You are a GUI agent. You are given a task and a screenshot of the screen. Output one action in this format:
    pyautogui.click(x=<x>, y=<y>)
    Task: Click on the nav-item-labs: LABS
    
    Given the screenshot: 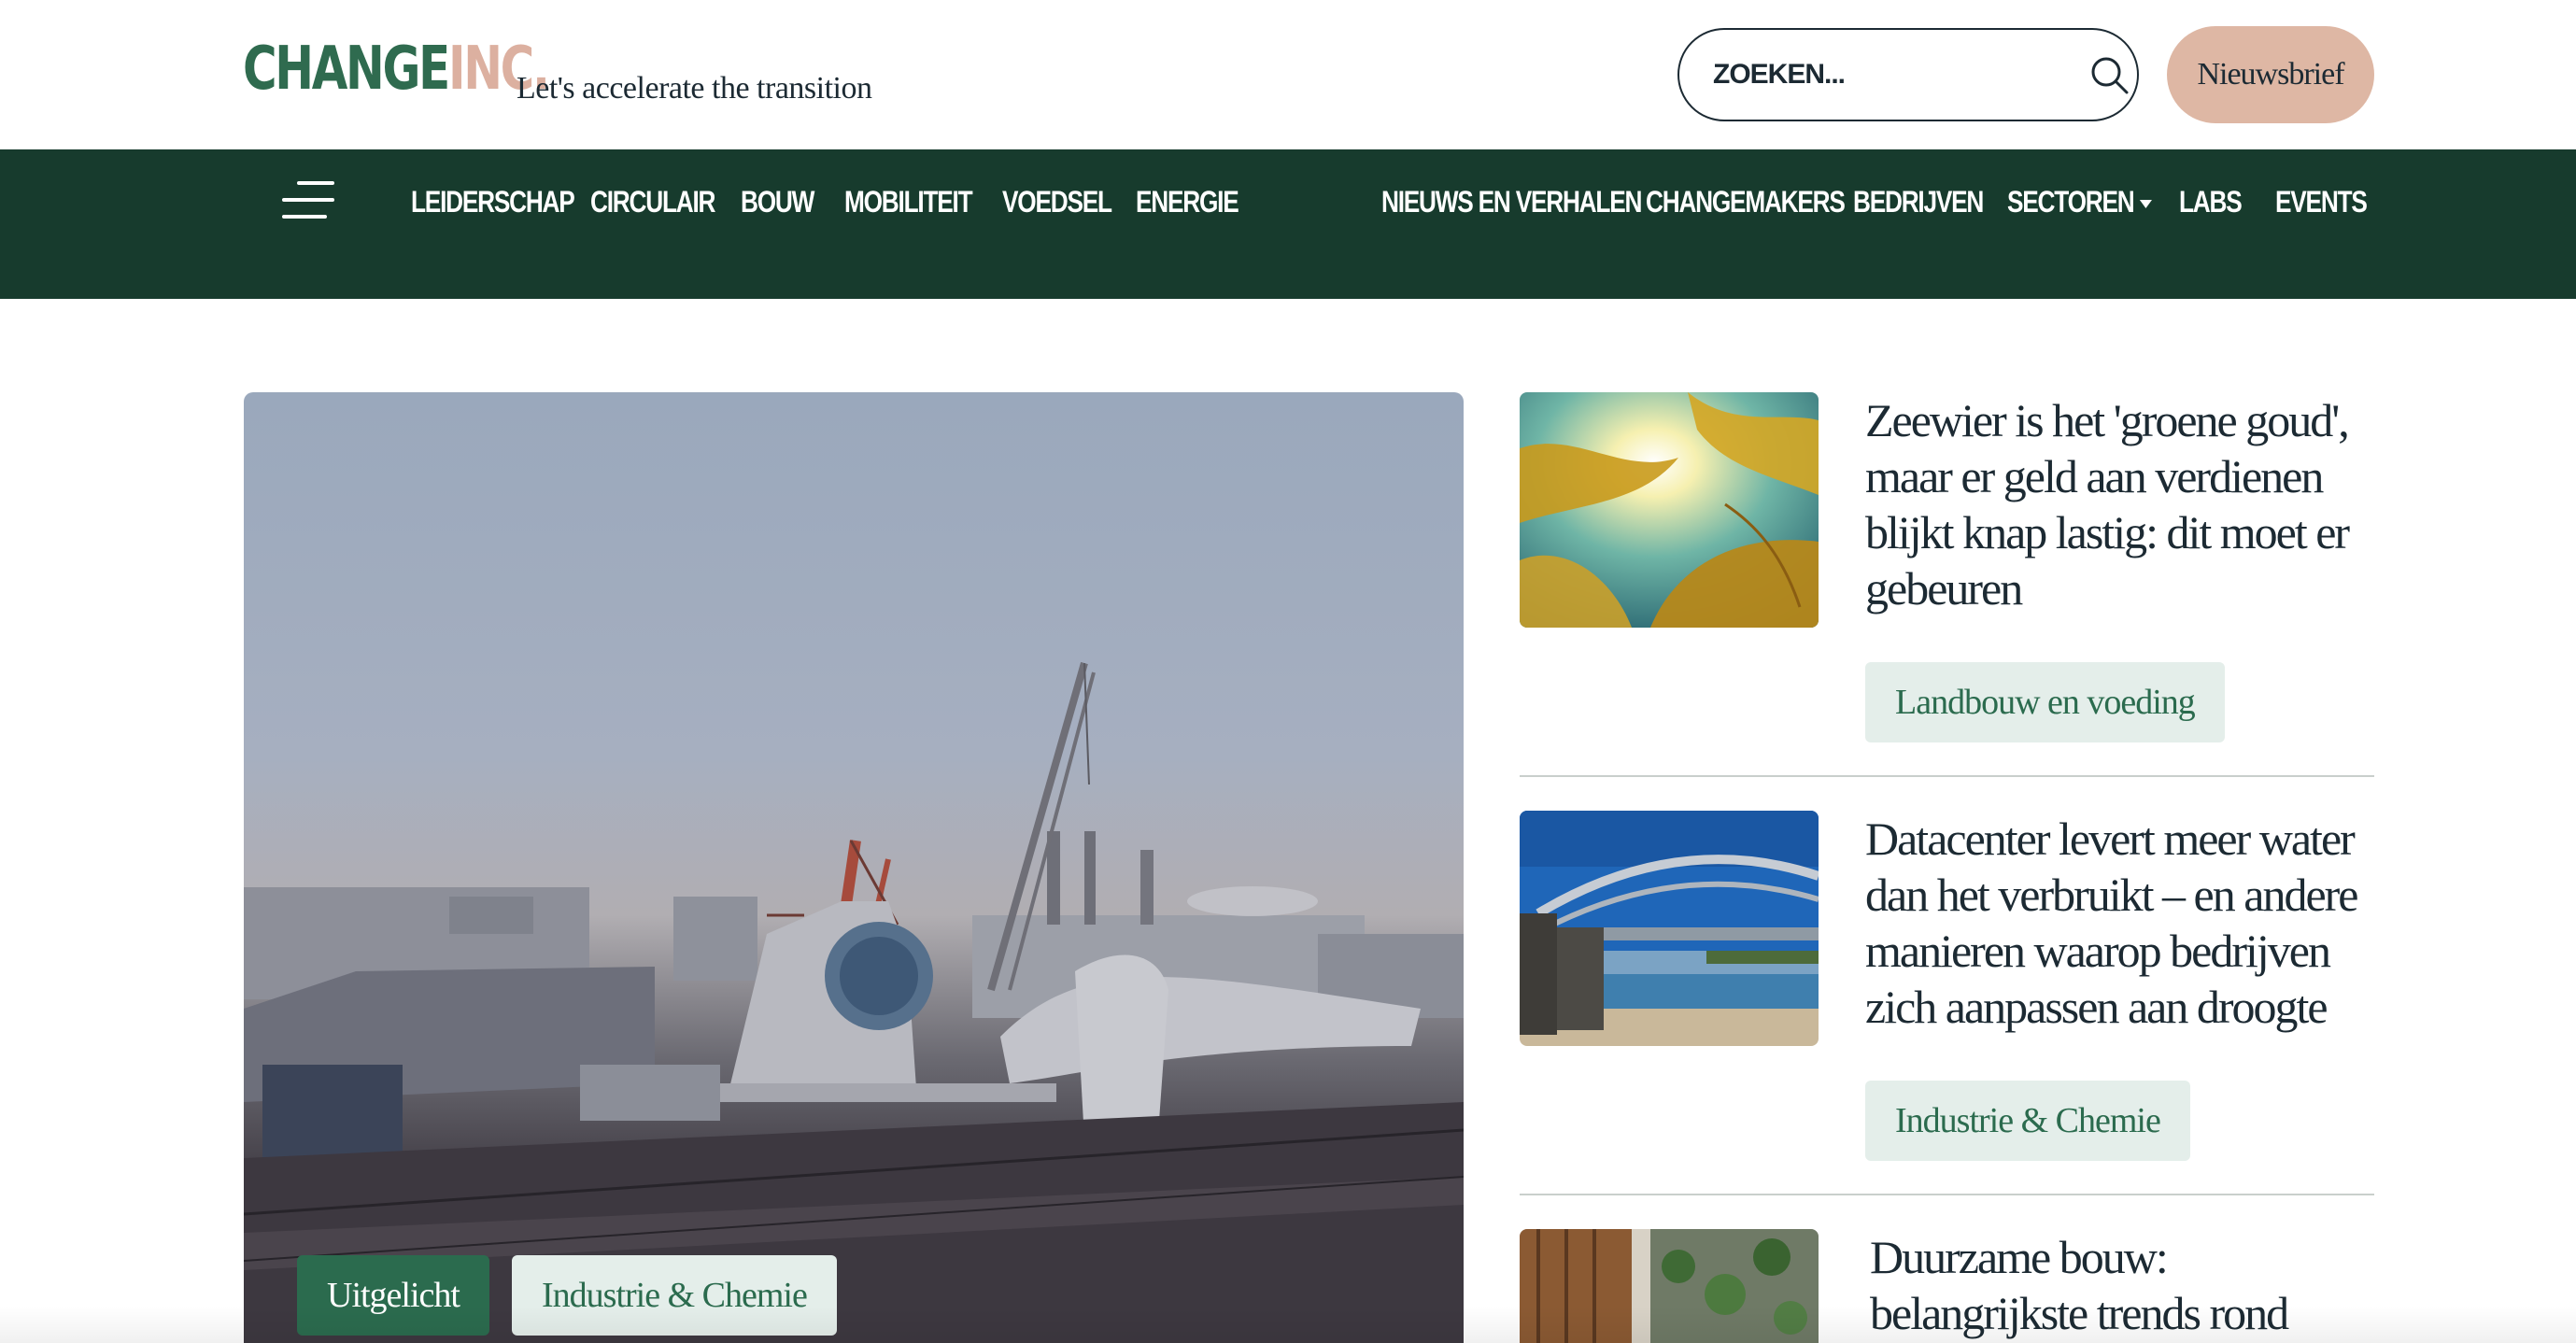 What is the action you would take?
    pyautogui.click(x=2211, y=202)
    